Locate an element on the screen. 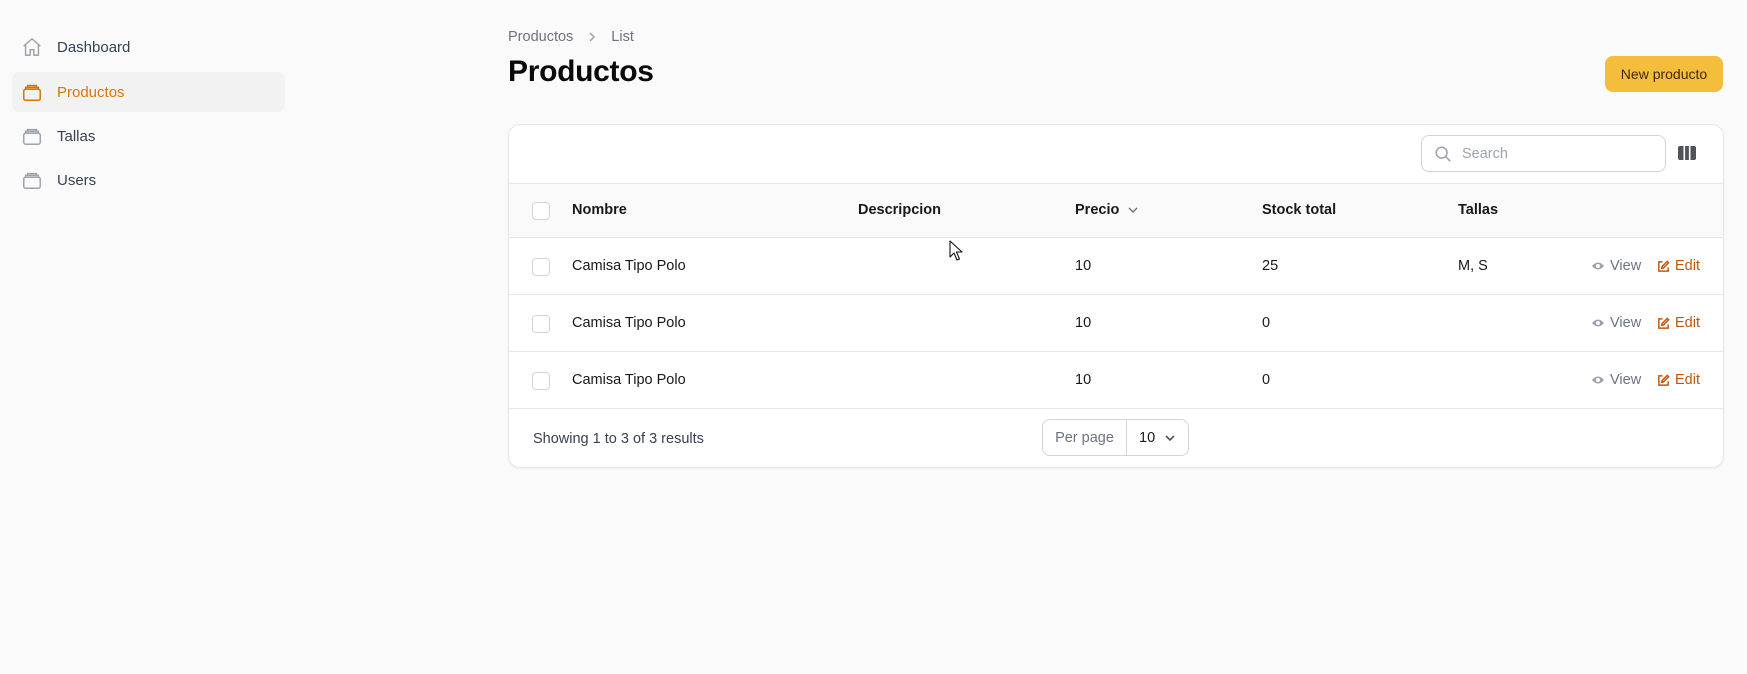 This screenshot has width=1747, height=674. per-page-value: 10 is located at coordinates (1147, 437).